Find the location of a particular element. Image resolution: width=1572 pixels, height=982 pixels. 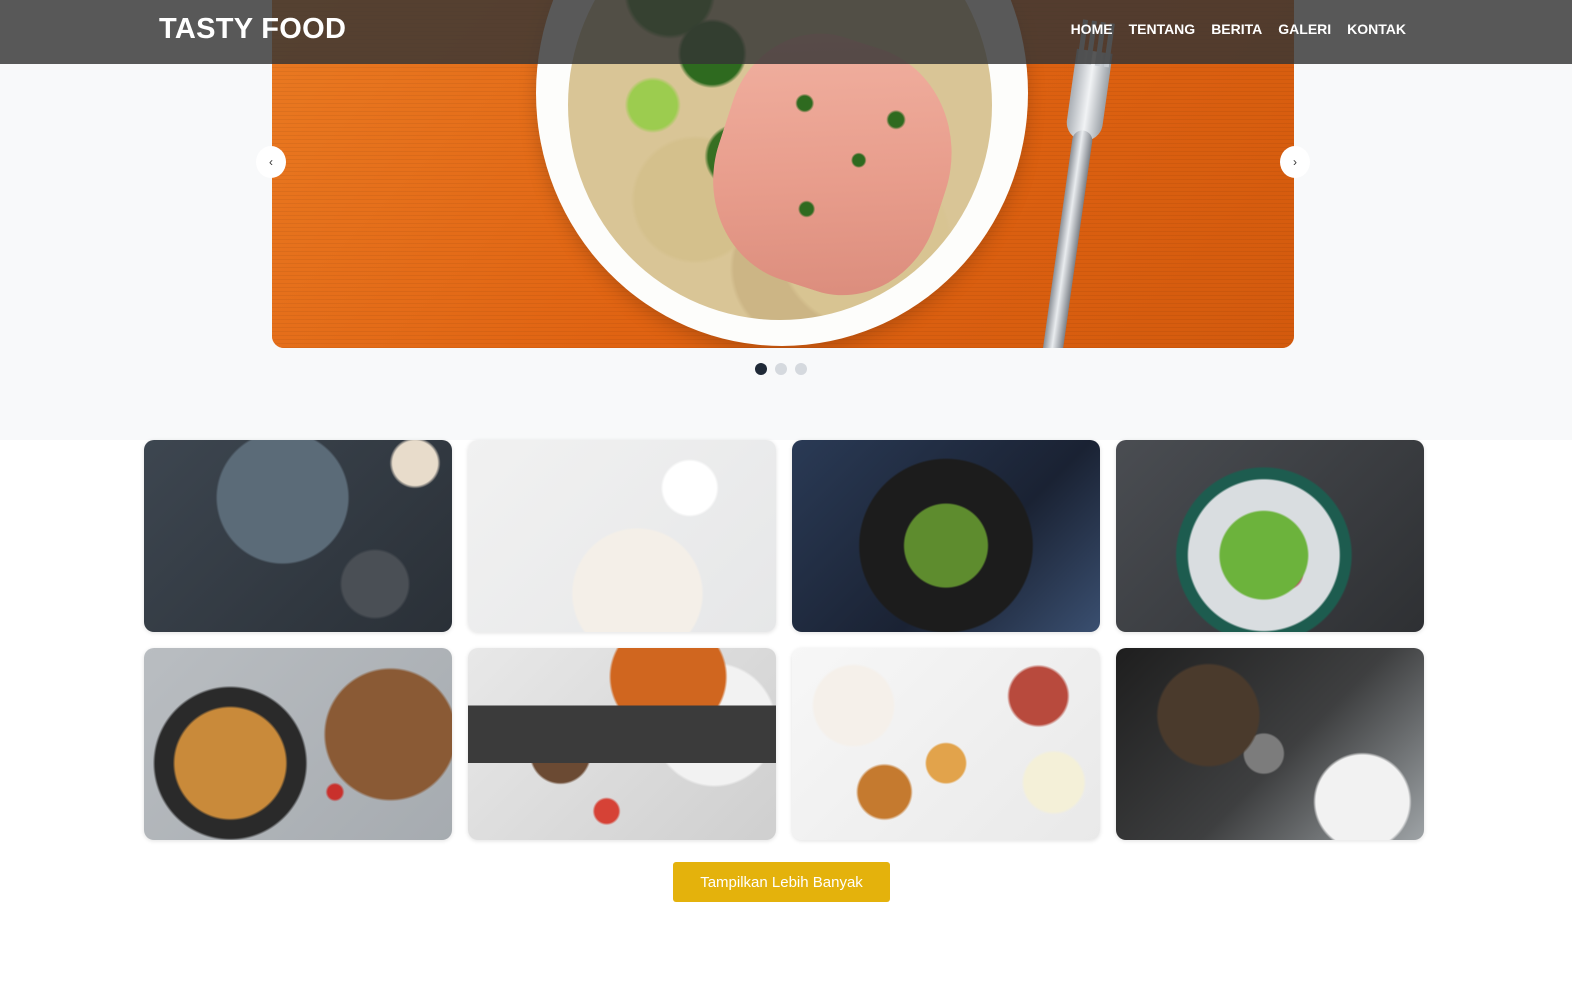

nav-link-kontak: KONTAK is located at coordinates (1376, 29).